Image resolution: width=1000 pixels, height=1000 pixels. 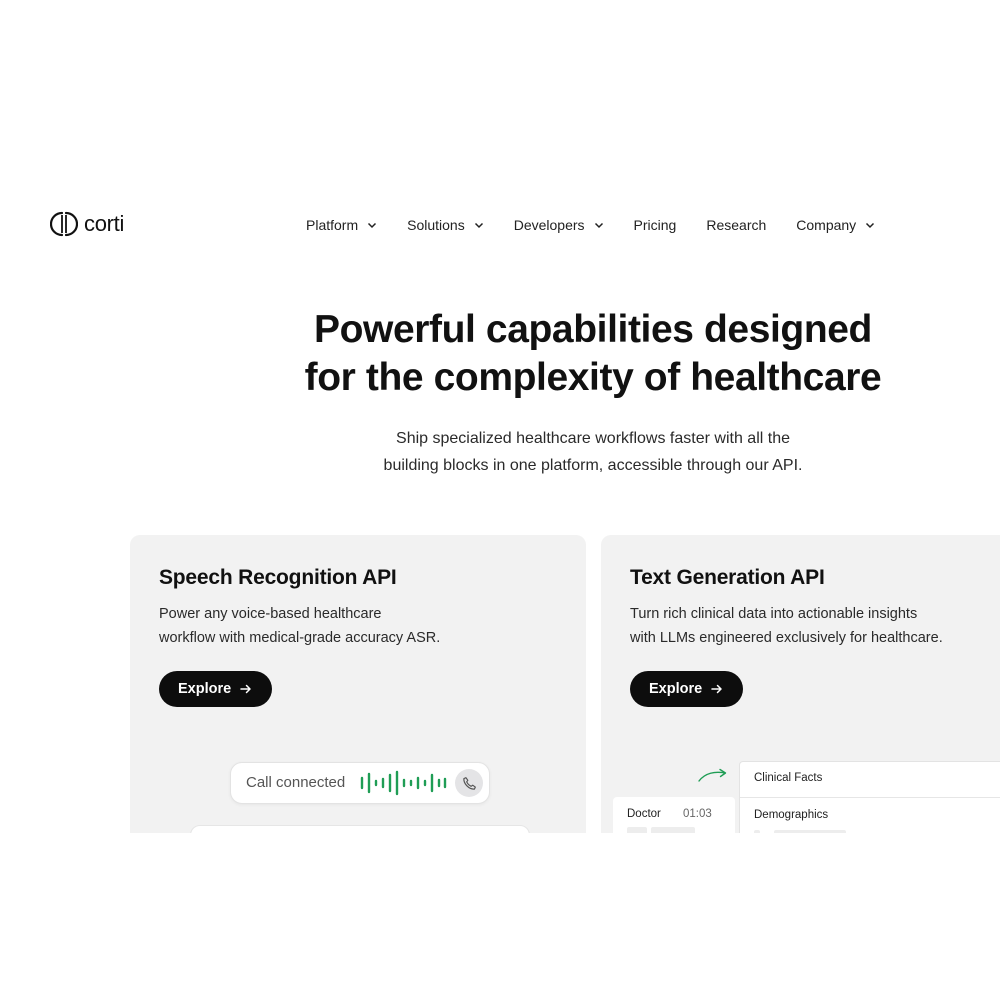 I want to click on clinical-facts-heading: Clinical Facts, so click(x=788, y=778).